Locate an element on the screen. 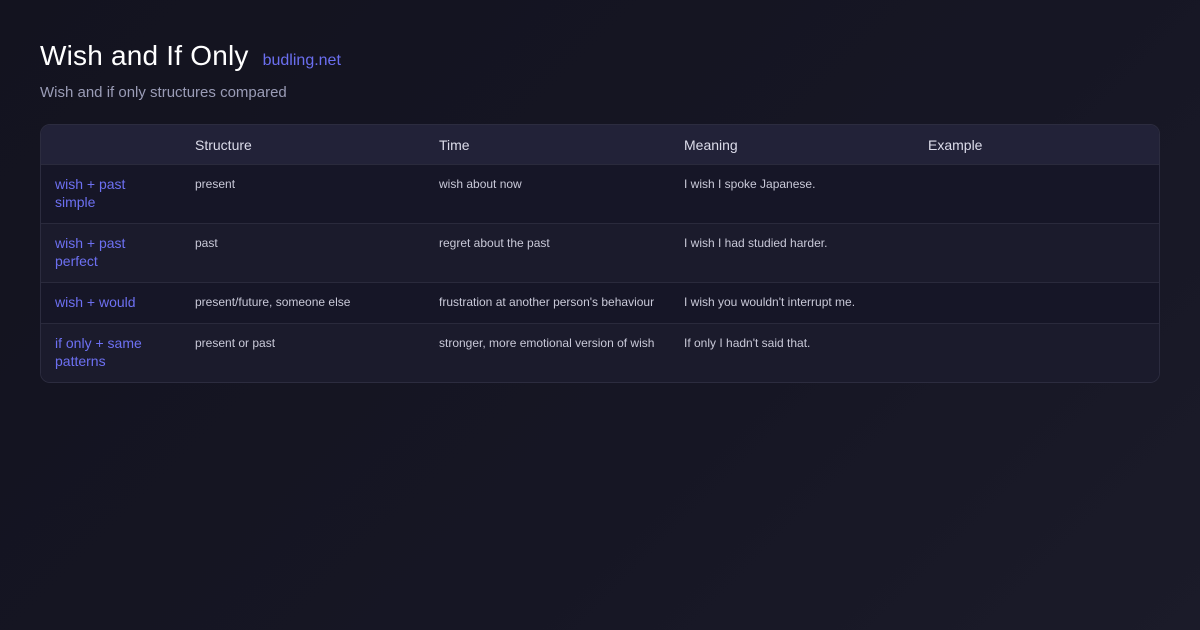  structure-cell: present is located at coordinates (215, 184).